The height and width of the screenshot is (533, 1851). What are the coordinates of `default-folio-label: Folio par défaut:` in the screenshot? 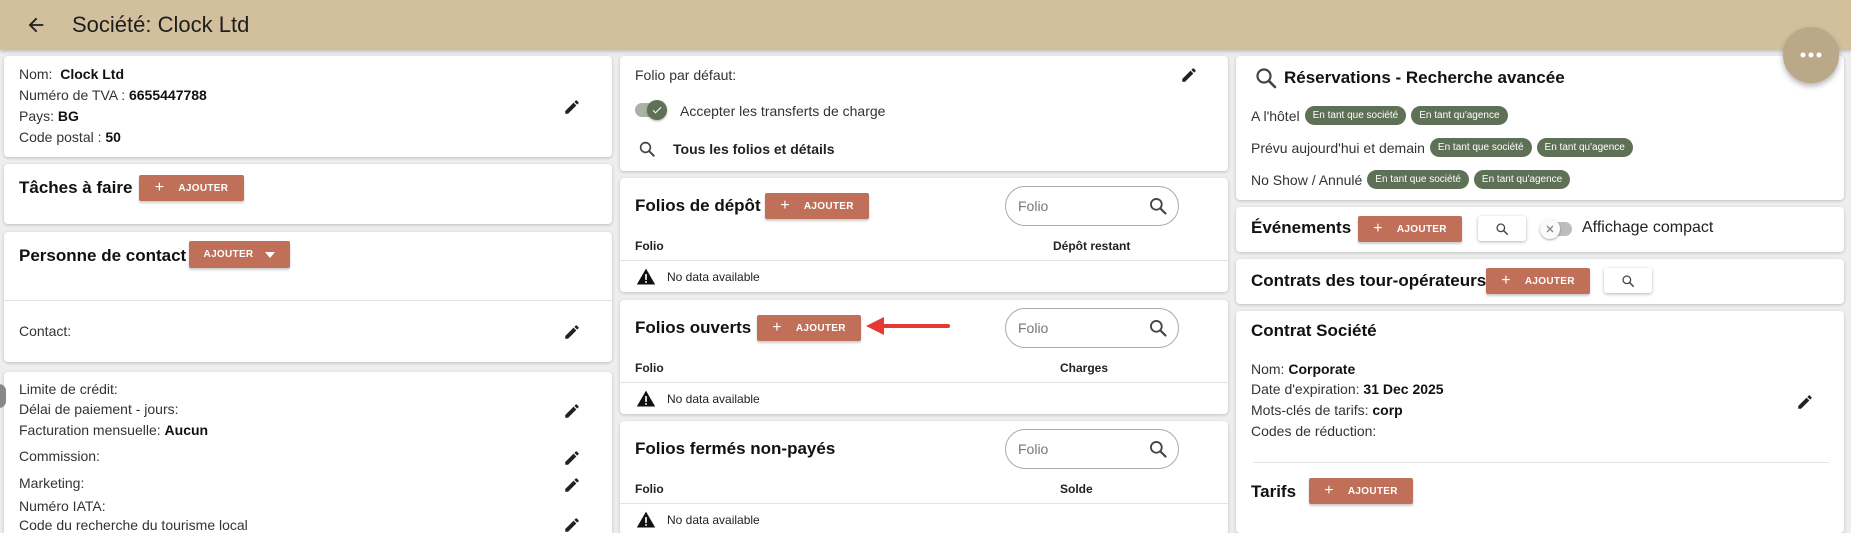 It's located at (686, 75).